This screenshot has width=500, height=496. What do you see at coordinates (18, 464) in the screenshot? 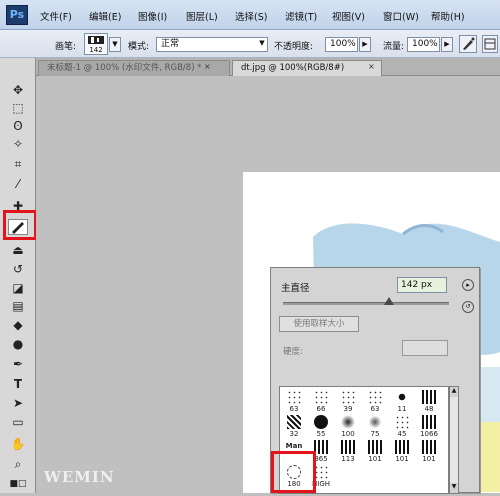
I see `zoom-tool-icon: ⌕` at bounding box center [18, 464].